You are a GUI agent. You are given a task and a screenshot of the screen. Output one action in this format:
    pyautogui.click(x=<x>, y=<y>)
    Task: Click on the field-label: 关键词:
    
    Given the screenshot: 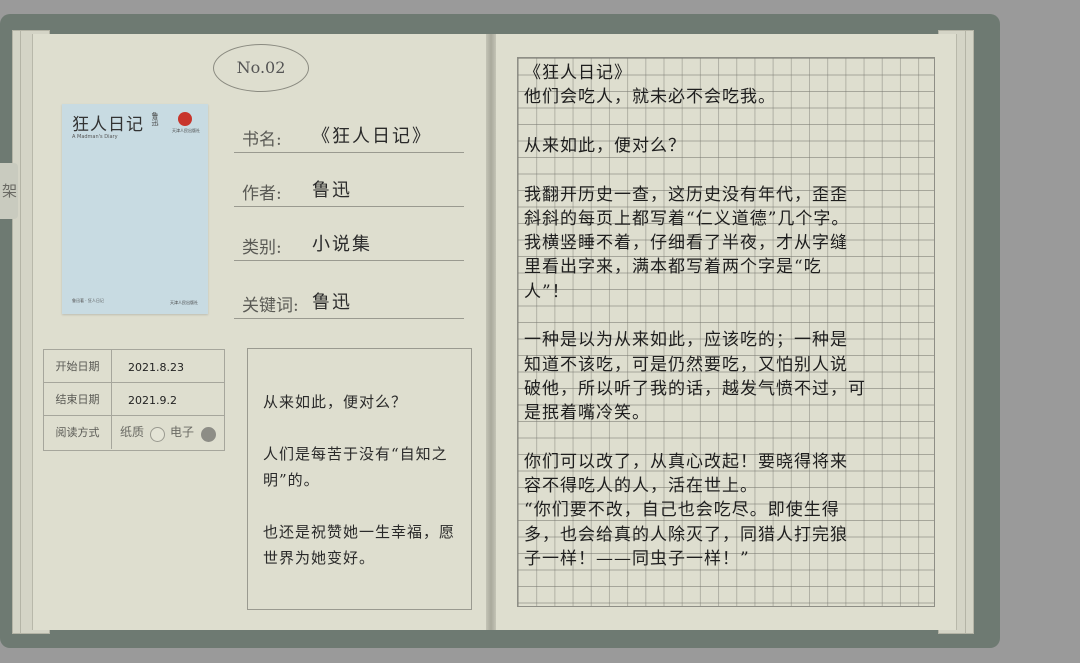 What is the action you would take?
    pyautogui.click(x=270, y=306)
    